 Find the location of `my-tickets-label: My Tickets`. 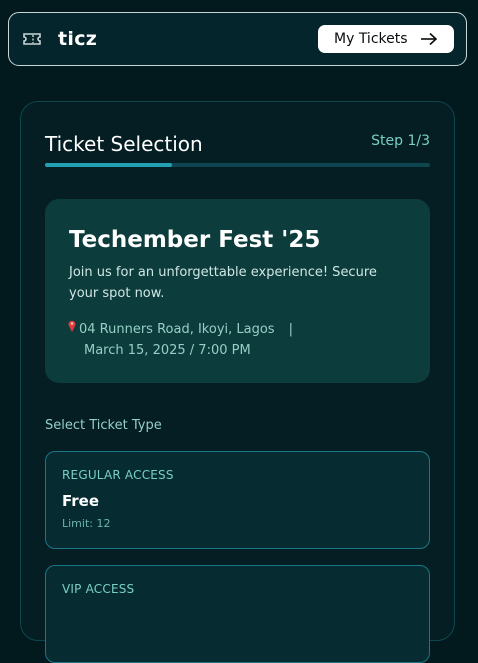

my-tickets-label: My Tickets is located at coordinates (371, 39).